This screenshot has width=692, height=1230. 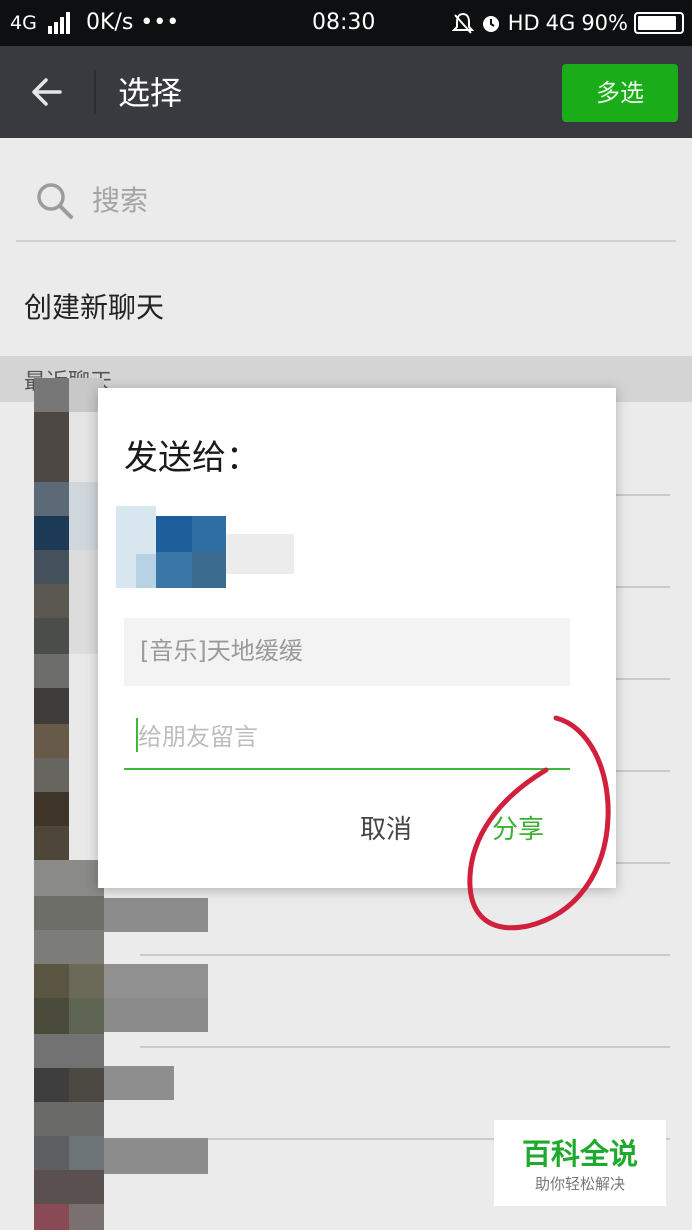 What do you see at coordinates (59, 23) in the screenshot?
I see `signal-icon` at bounding box center [59, 23].